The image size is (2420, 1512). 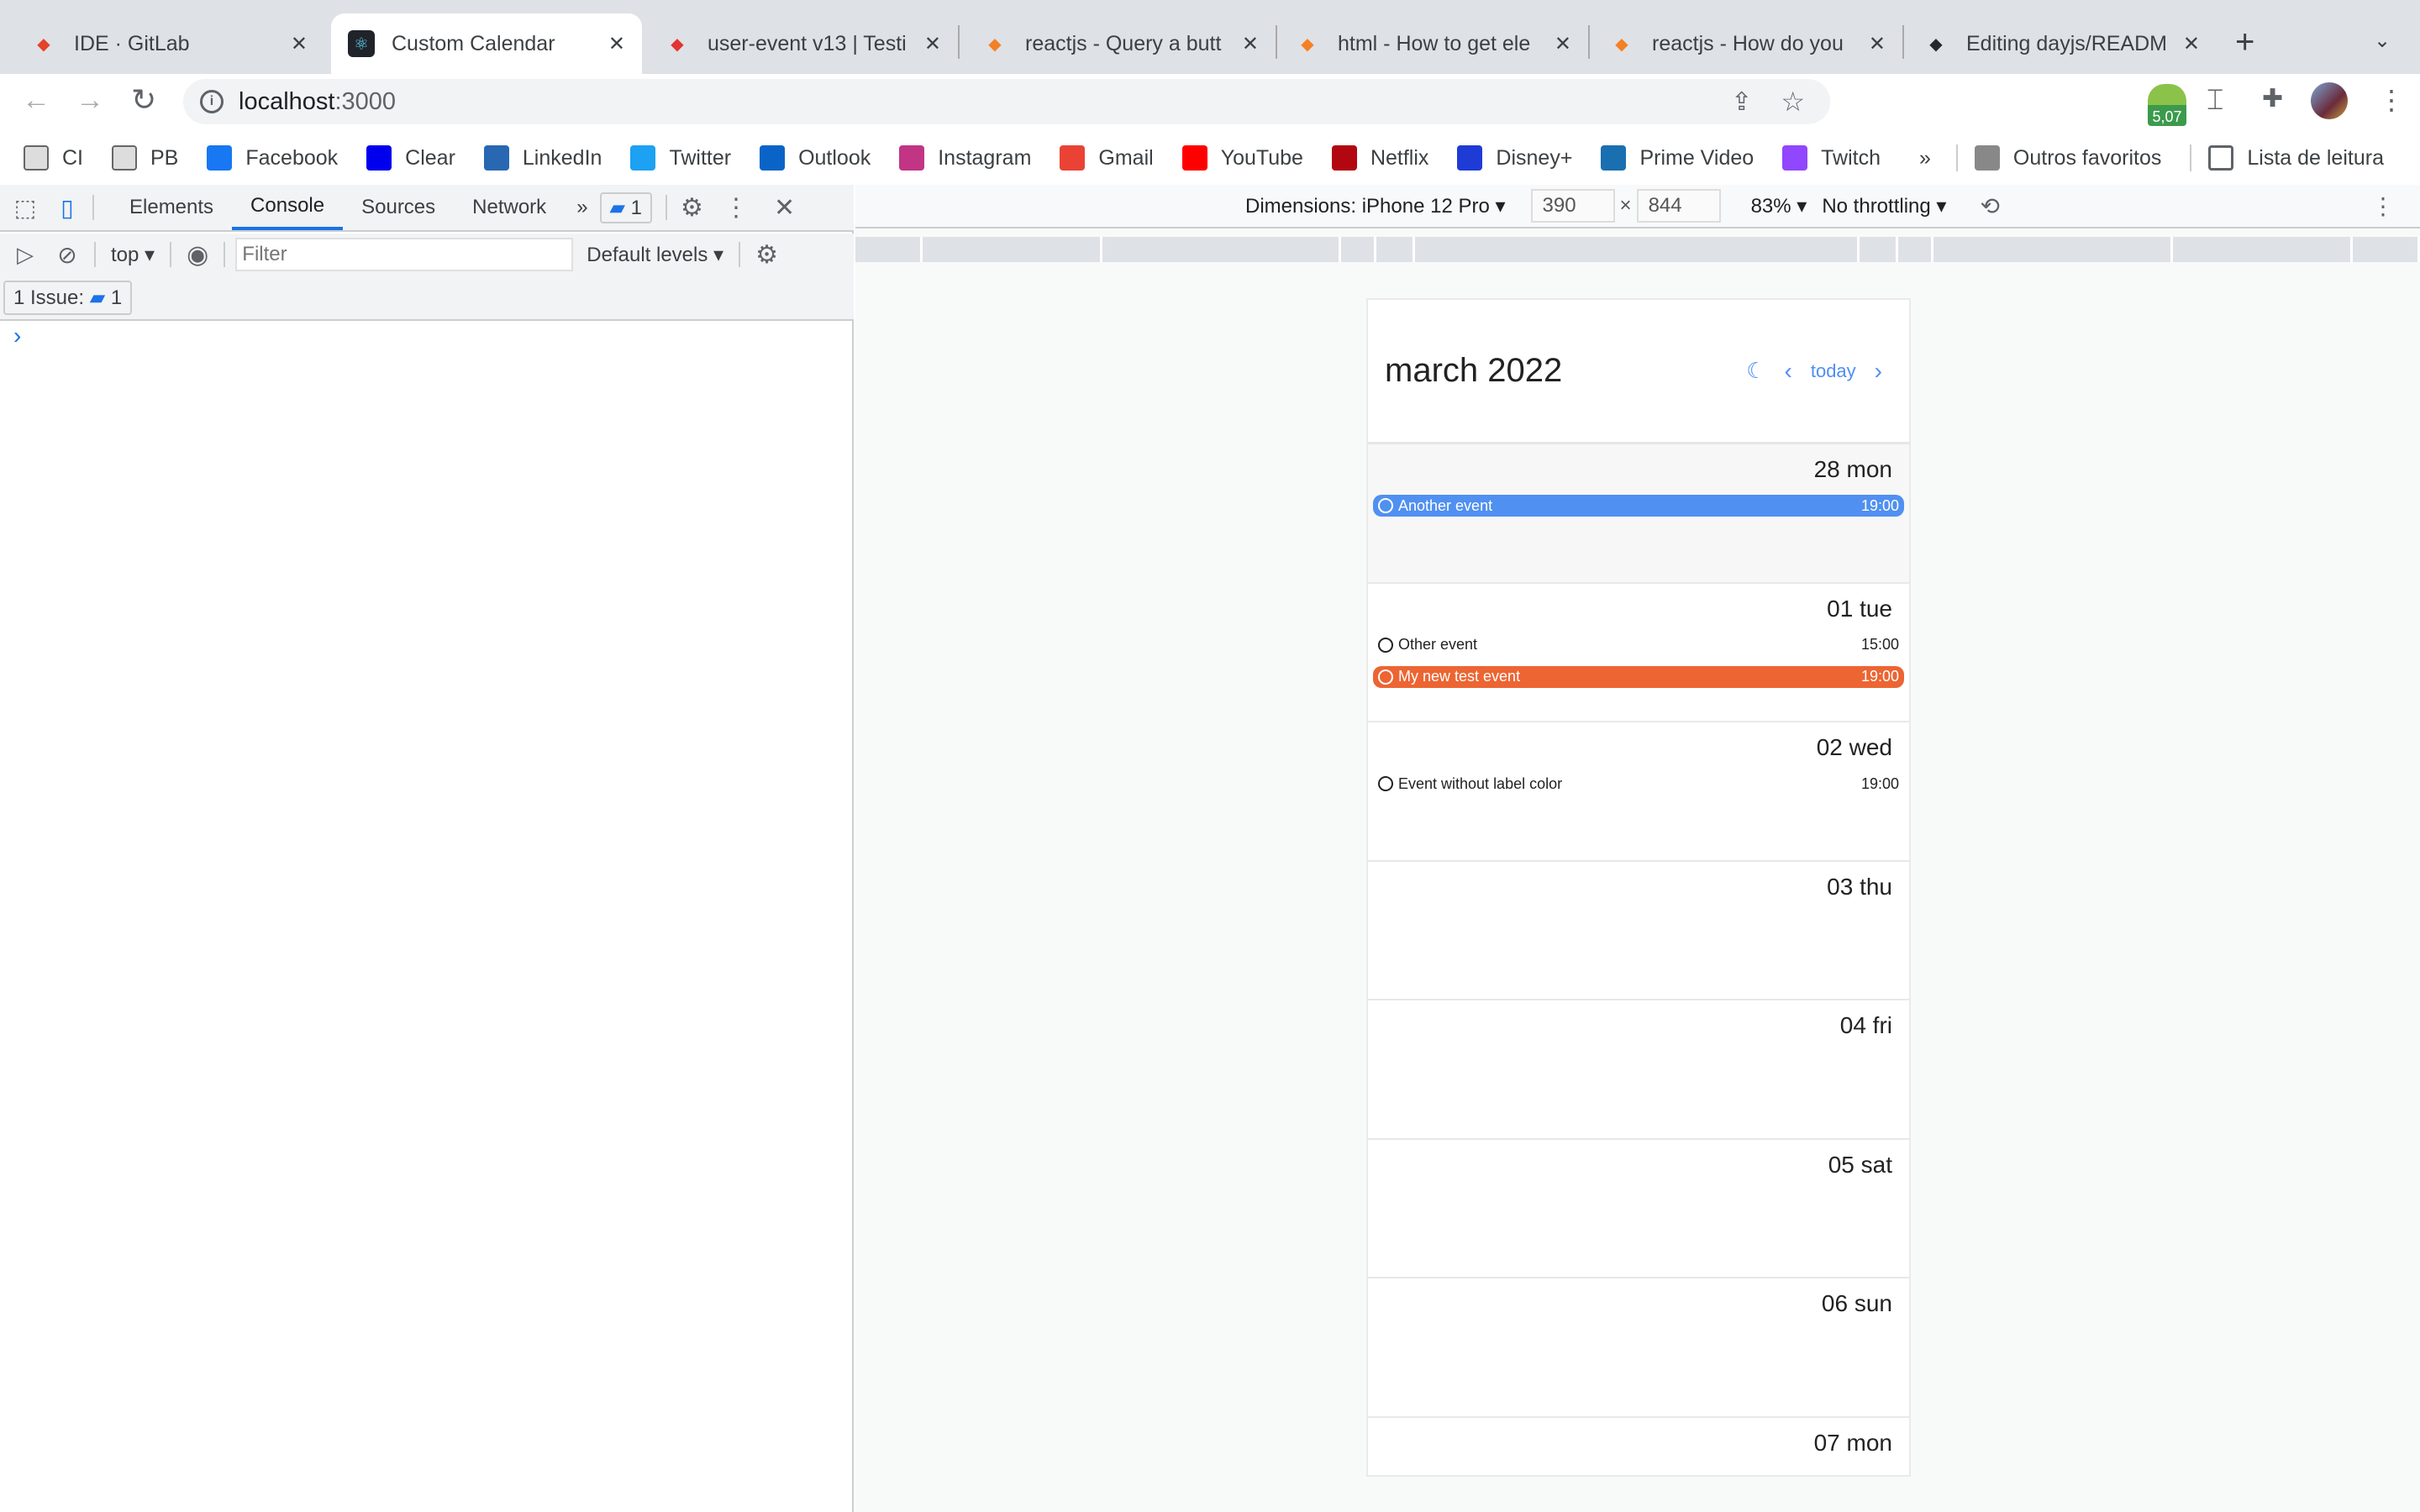 I want to click on bookmark-pb: PB, so click(x=145, y=158).